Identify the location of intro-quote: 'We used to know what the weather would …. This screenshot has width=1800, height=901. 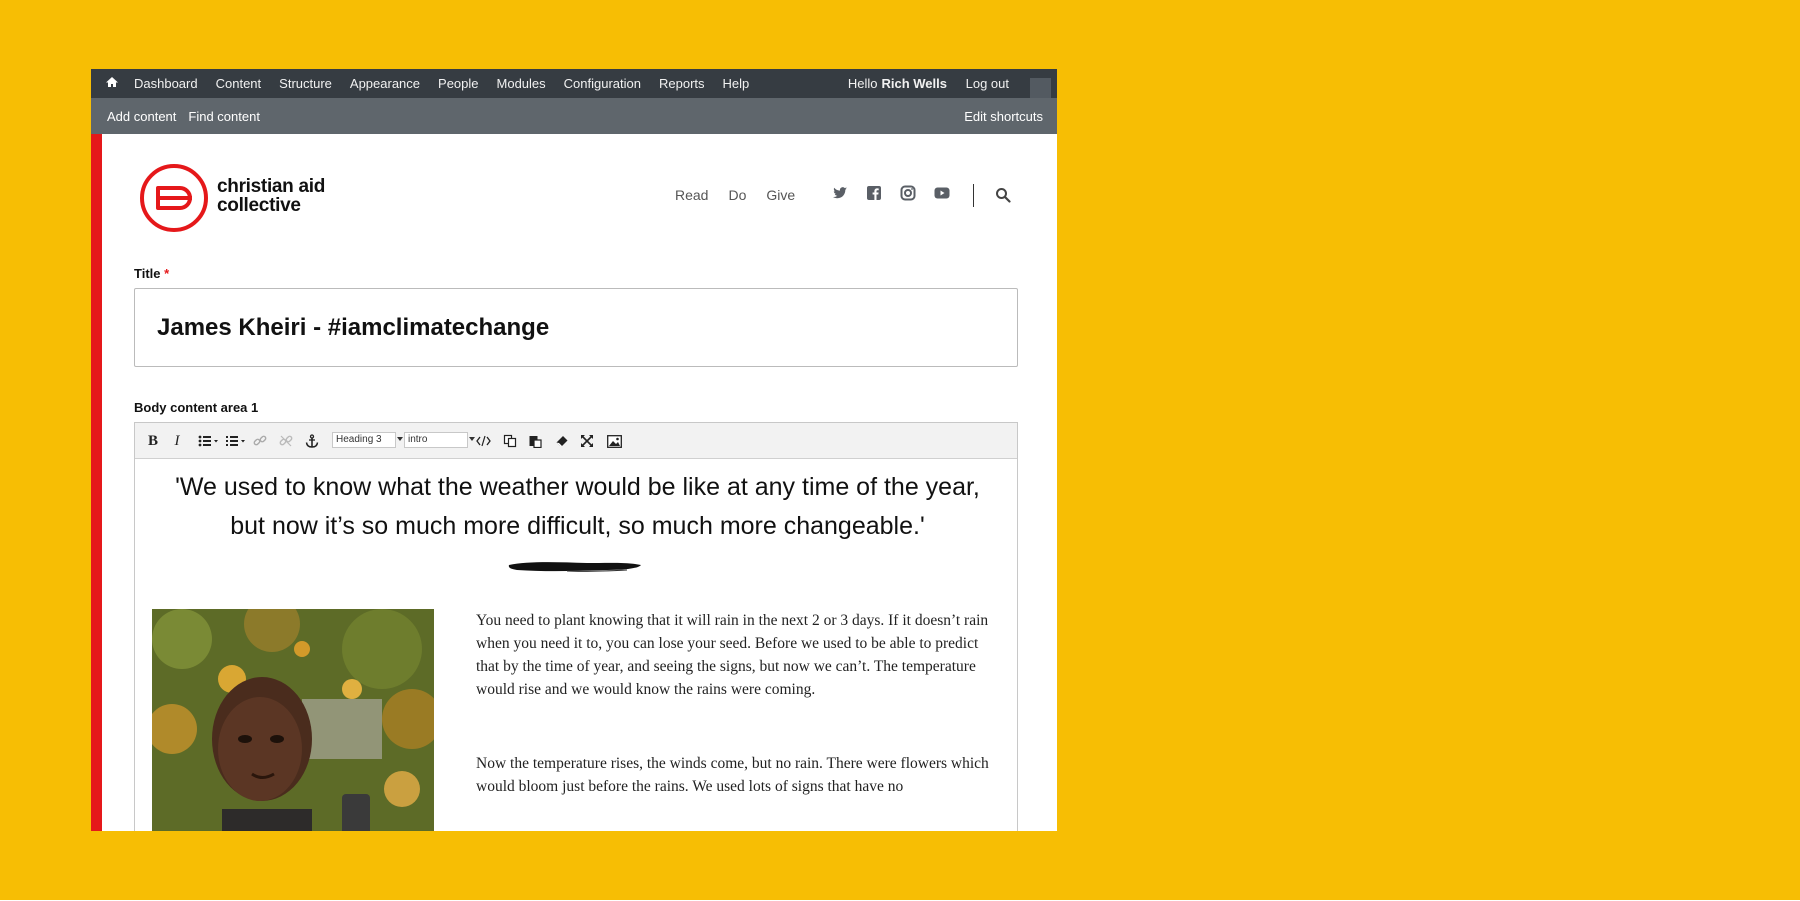
(577, 507).